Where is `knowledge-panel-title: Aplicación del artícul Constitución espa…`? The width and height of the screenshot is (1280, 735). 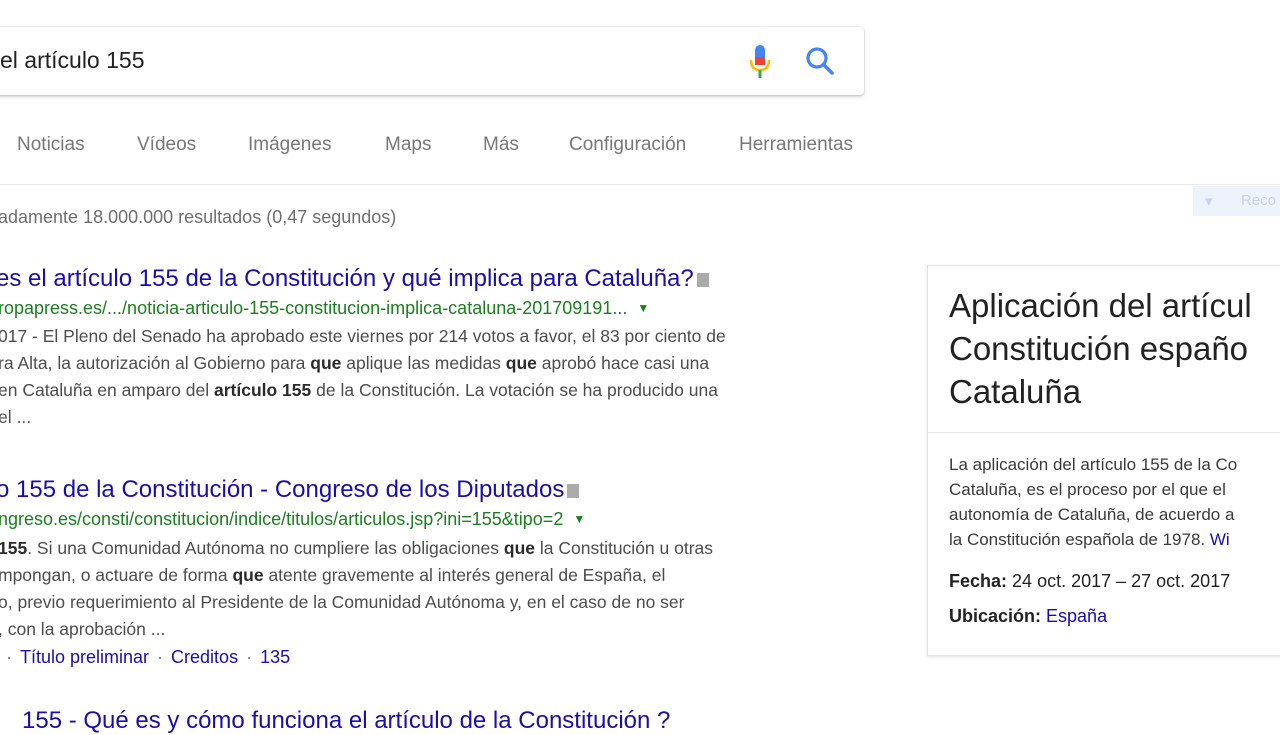 knowledge-panel-title: Aplicación del artícul Constitución espa… is located at coordinates (1100, 348).